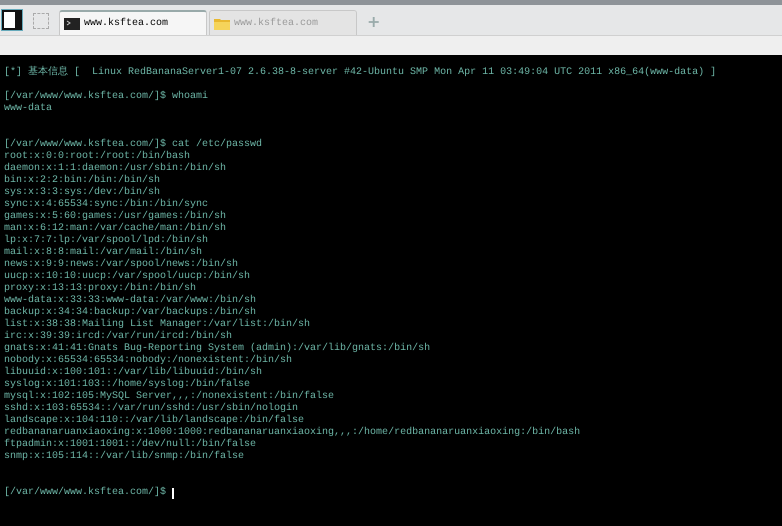 Image resolution: width=782 pixels, height=526 pixels. Describe the element at coordinates (107, 204) in the screenshot. I see `terminal-output-line: sync:x:4:65534:sync:/bin:/bin/sync` at that location.